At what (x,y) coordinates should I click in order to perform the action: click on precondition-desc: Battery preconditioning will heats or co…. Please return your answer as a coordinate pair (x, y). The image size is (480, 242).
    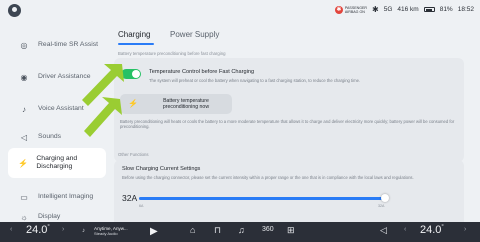
    Looking at the image, I should click on (287, 124).